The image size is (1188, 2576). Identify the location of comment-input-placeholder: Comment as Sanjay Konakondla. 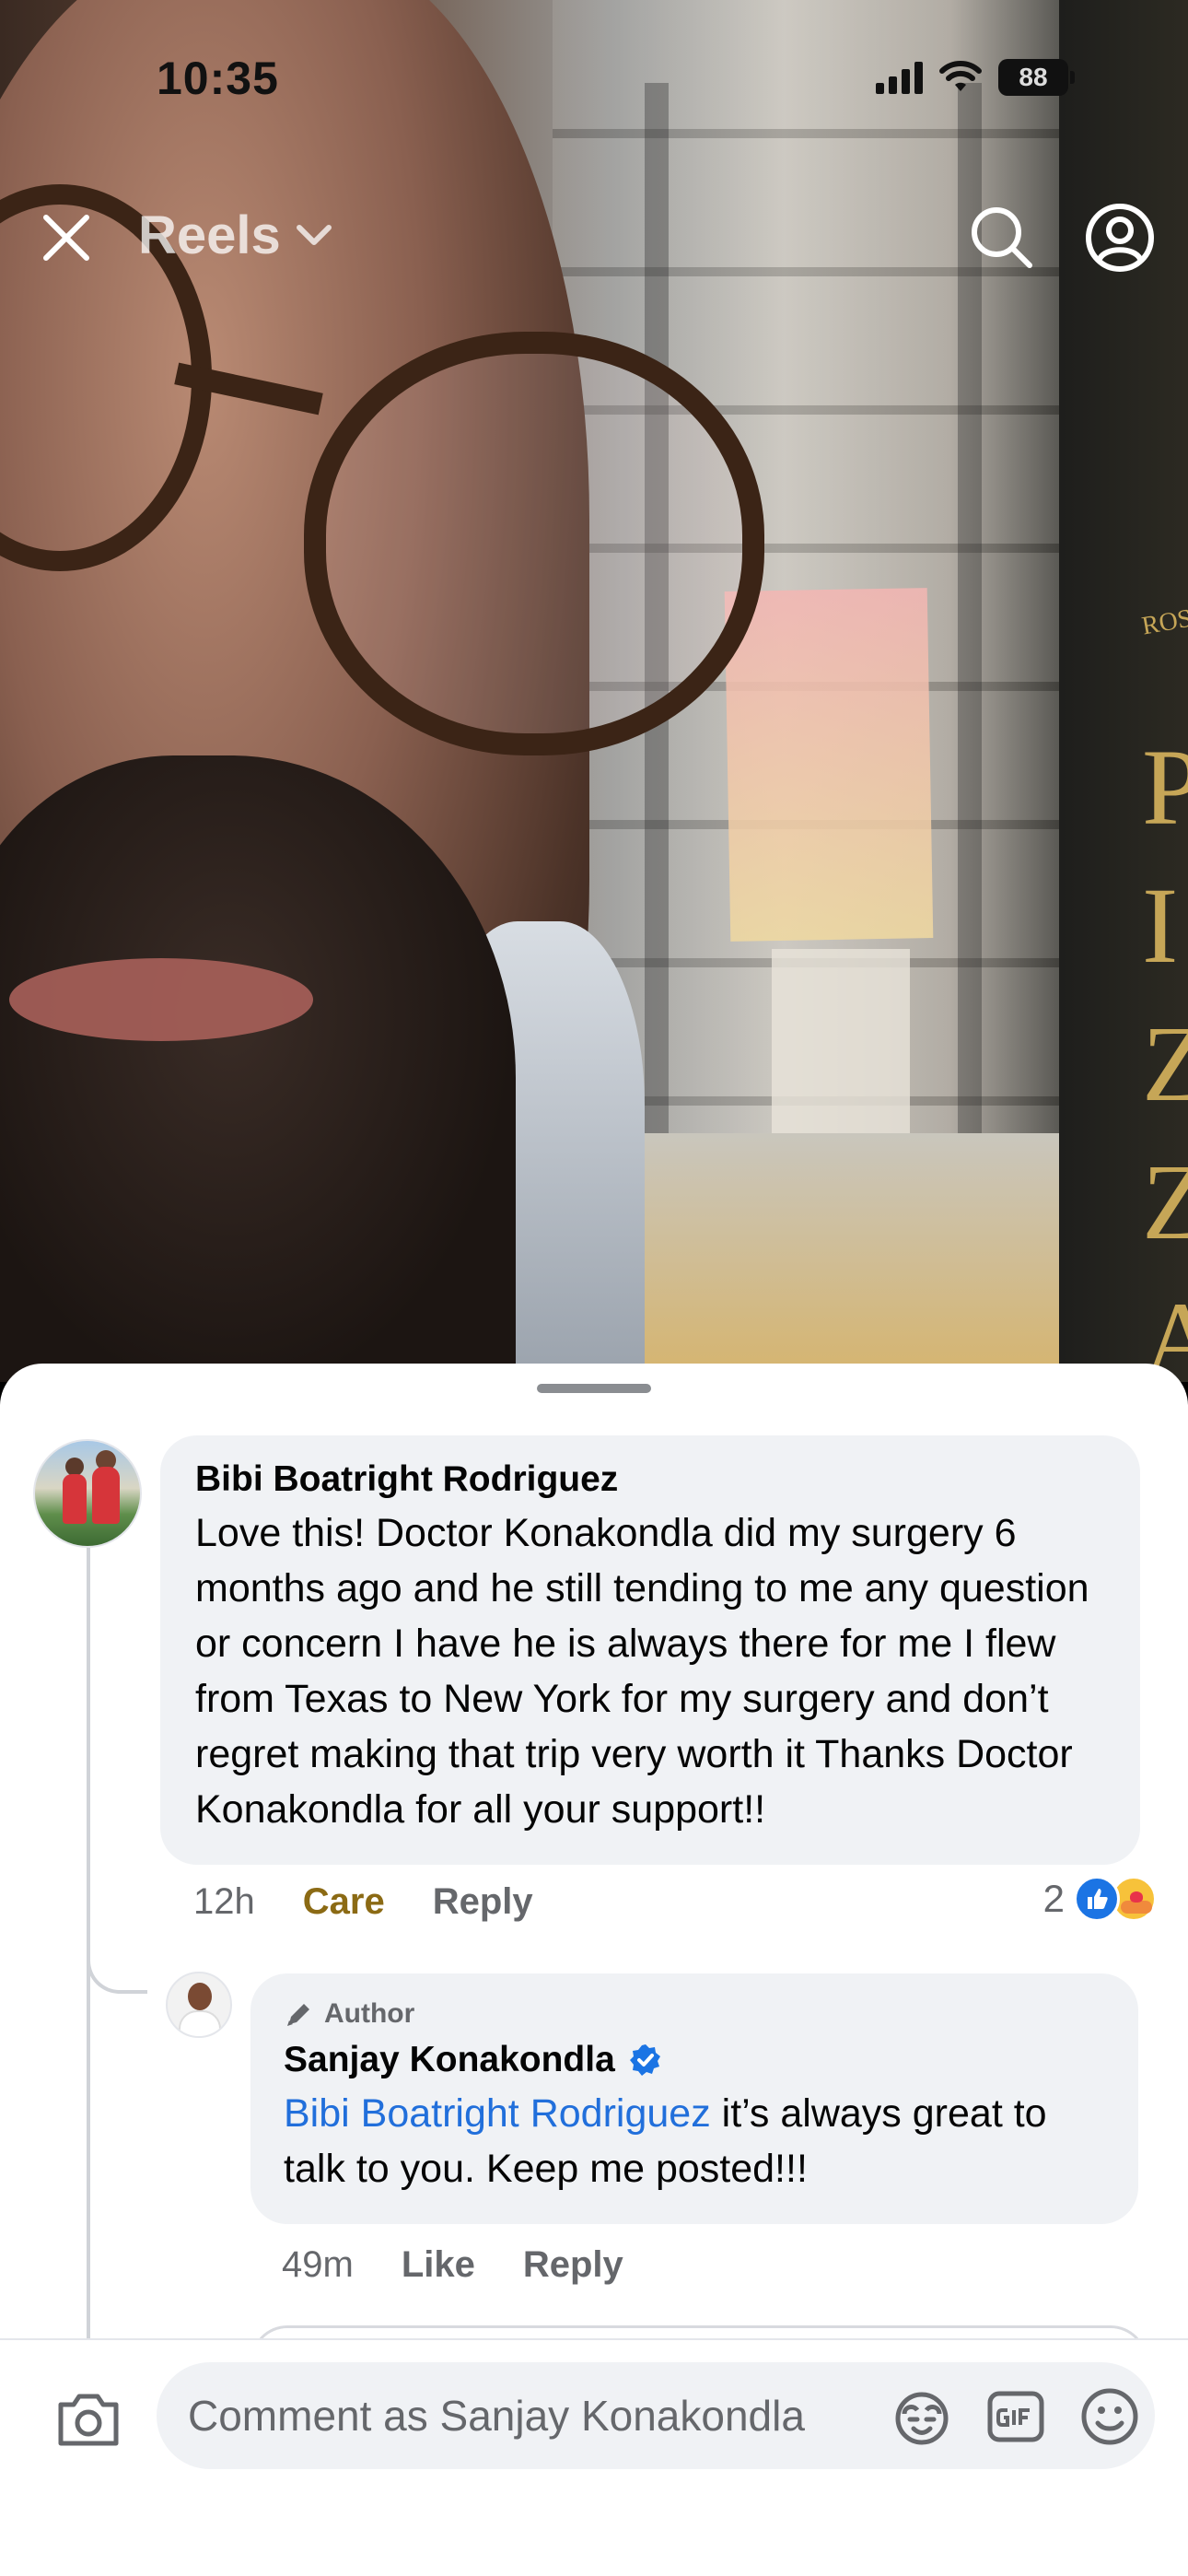
(496, 2416).